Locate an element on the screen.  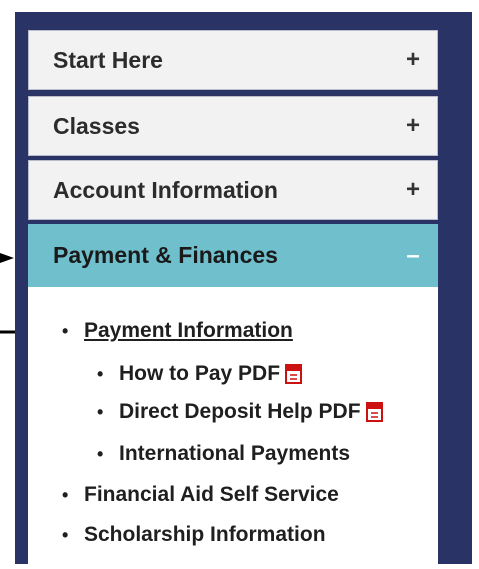
list-item: • Scholarship Information is located at coordinates (194, 535).